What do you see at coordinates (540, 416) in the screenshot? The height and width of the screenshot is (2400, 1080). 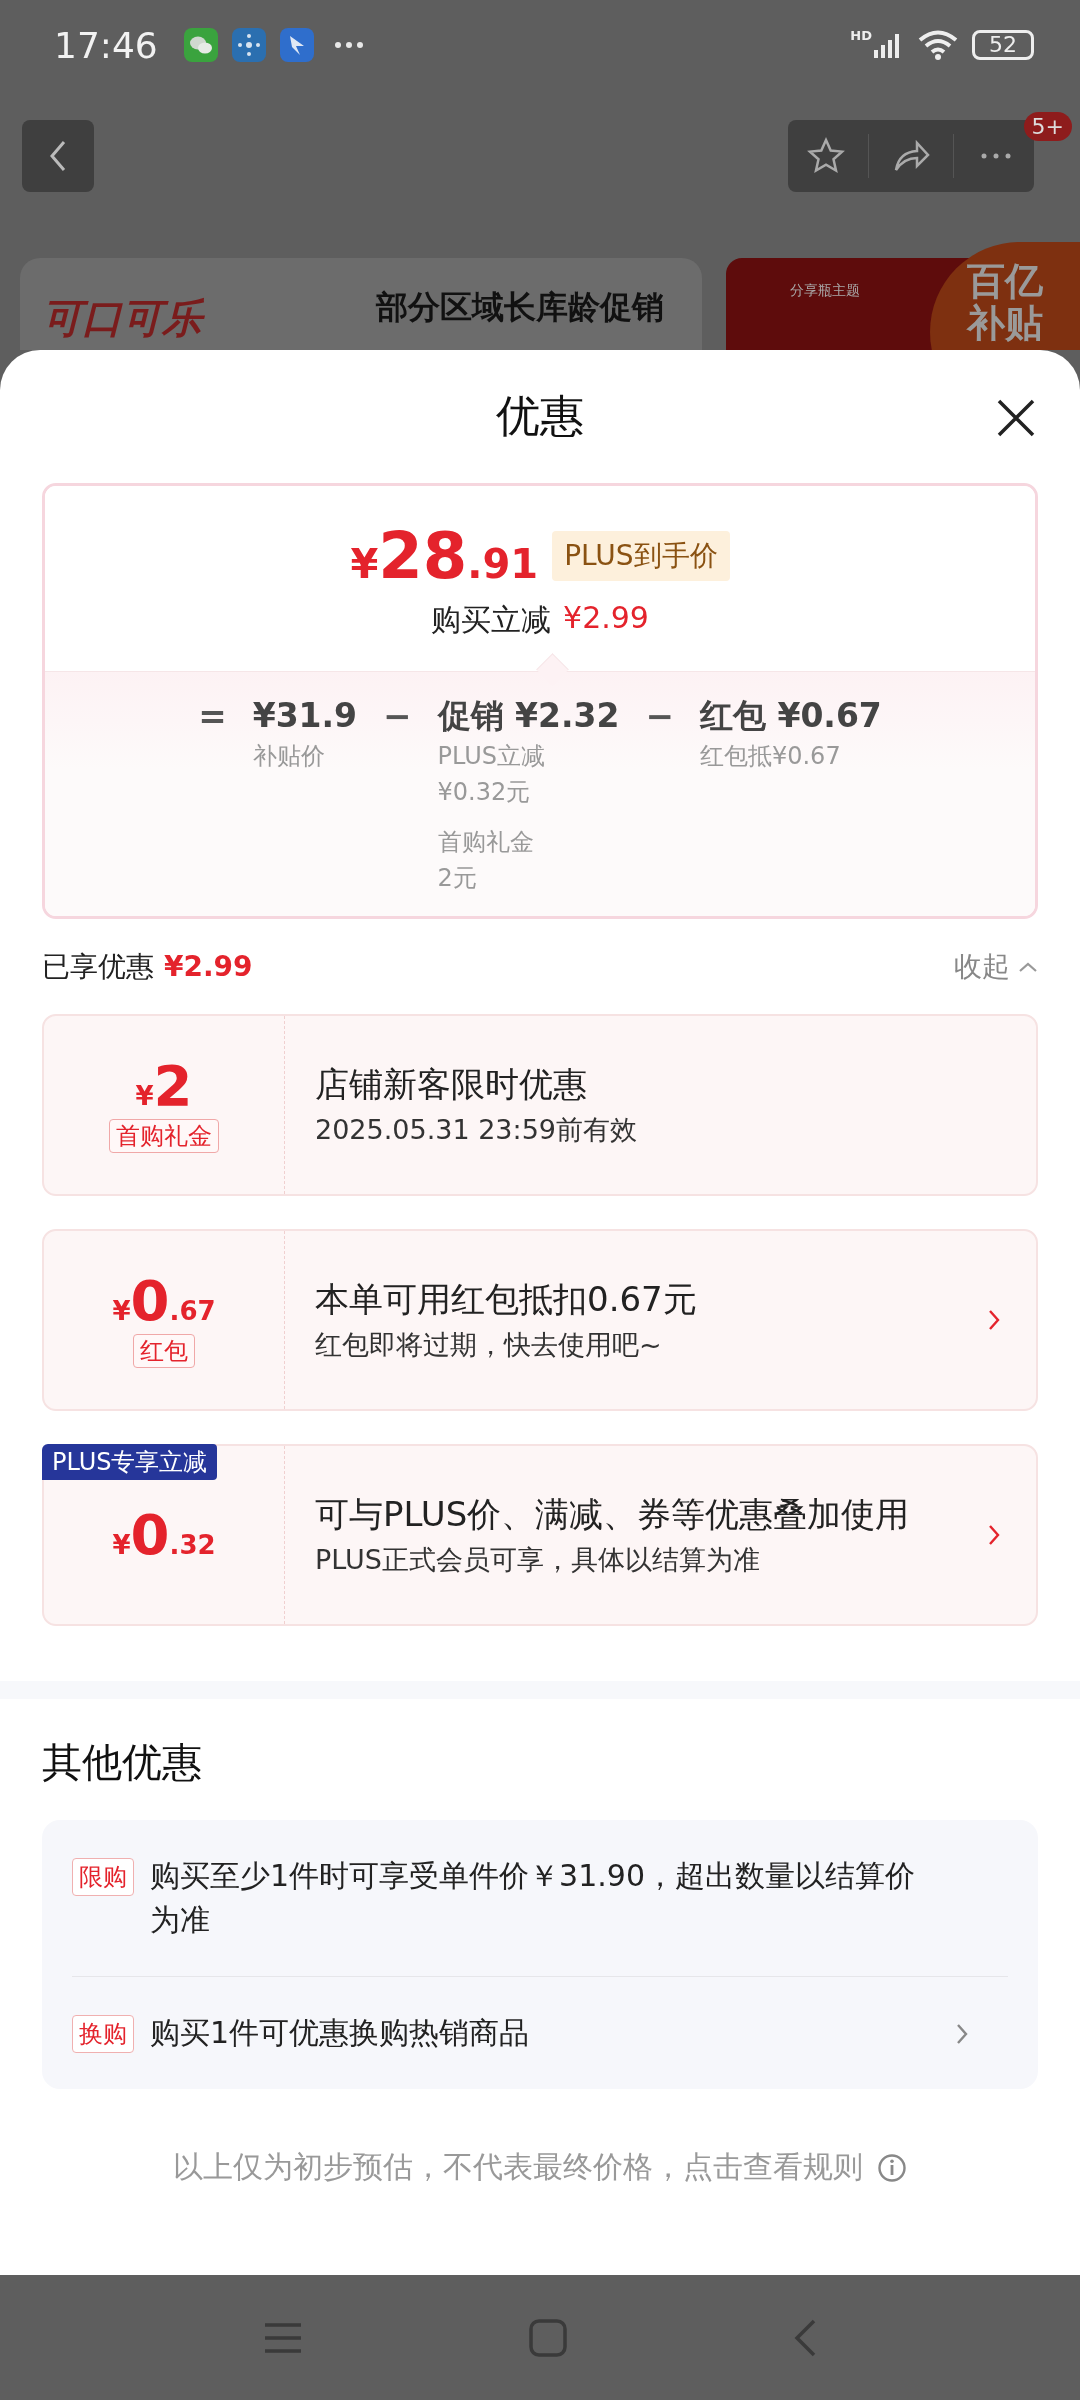 I see `sheet-title: 优惠` at bounding box center [540, 416].